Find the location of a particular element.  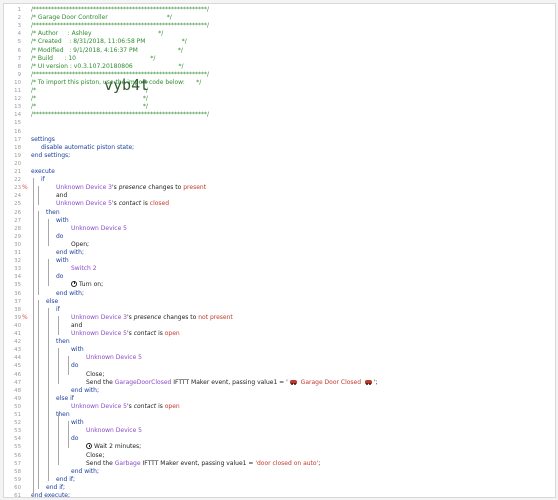

code-line: 36 end with; is located at coordinates (279, 294).